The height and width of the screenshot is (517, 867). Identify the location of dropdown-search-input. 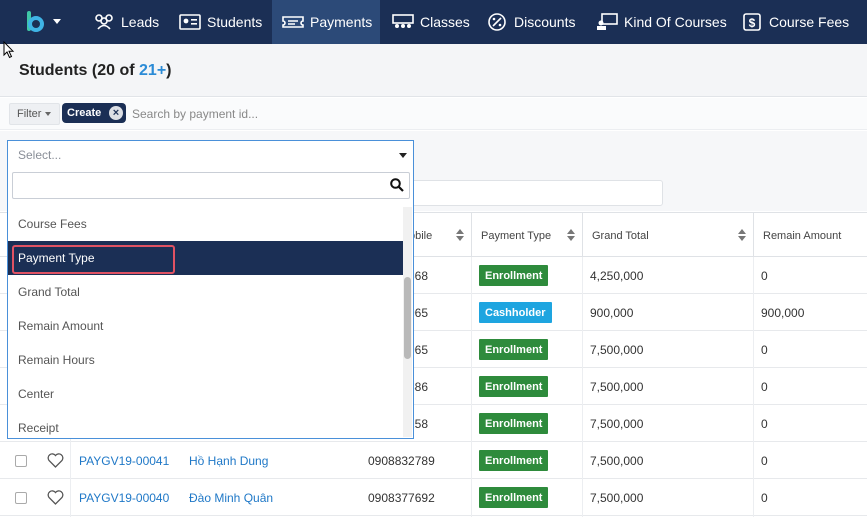
(198, 185).